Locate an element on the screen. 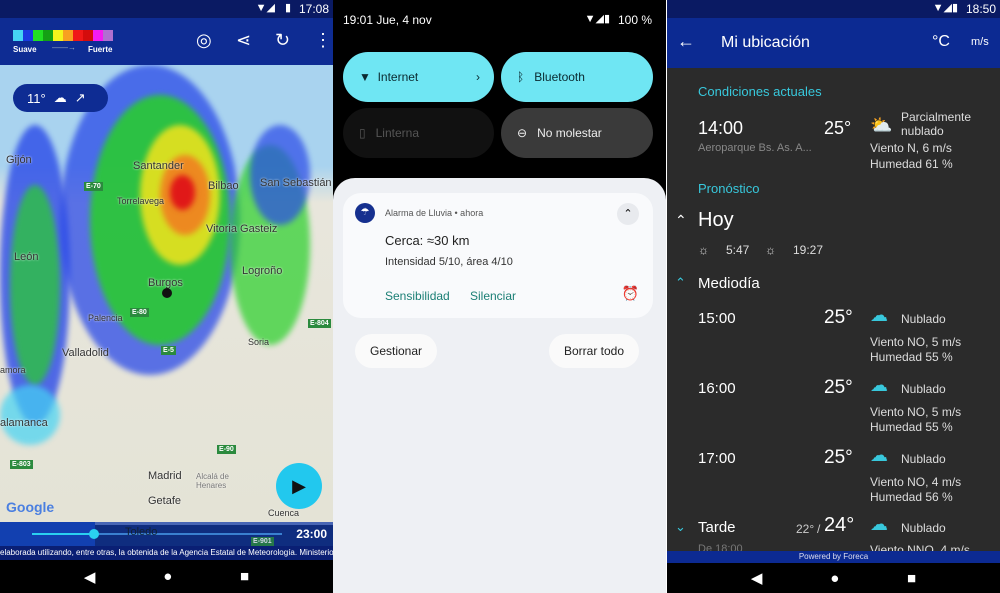 This screenshot has width=1000, height=593. current-condition: Parcialmente nublado is located at coordinates (936, 124).